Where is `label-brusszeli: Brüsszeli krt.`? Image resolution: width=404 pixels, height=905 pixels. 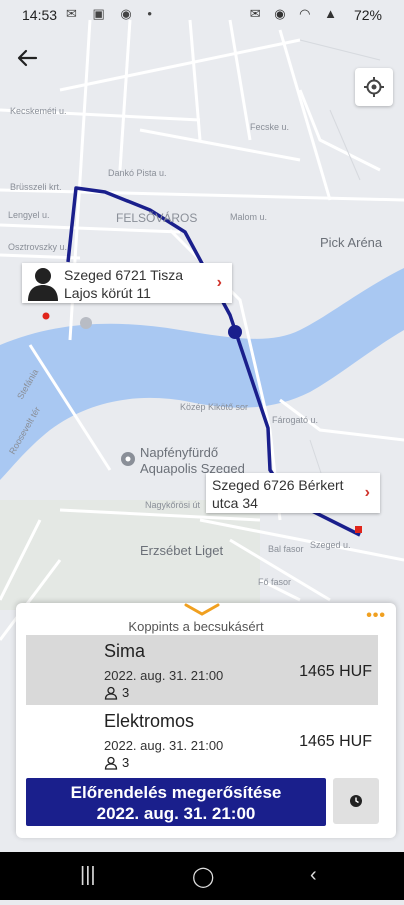 label-brusszeli: Brüsszeli krt. is located at coordinates (36, 187).